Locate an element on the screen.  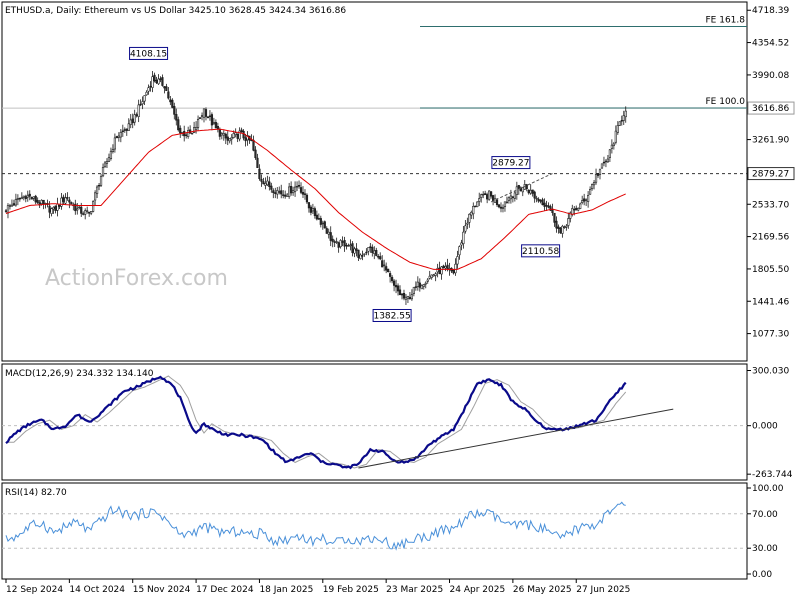
date-tick-label: 12 Sep 2024 is located at coordinates (34, 590).